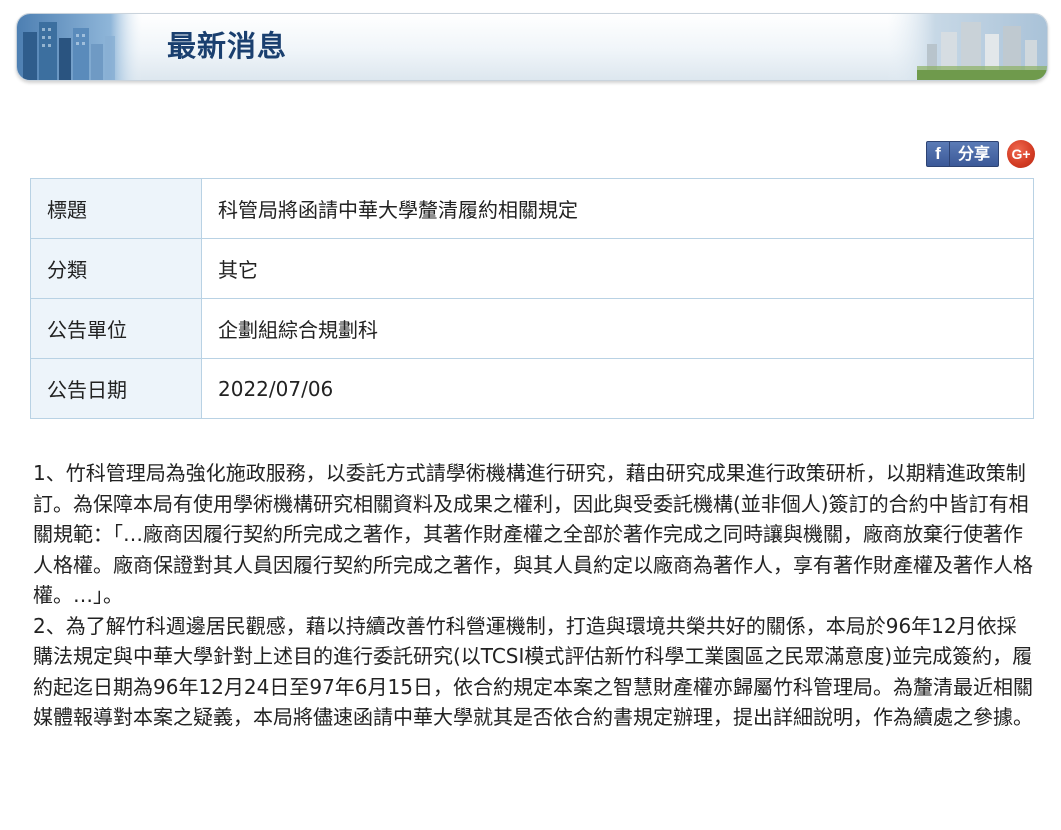 This screenshot has height=830, width=1061. I want to click on city-skyline-left-image, so click(79, 47).